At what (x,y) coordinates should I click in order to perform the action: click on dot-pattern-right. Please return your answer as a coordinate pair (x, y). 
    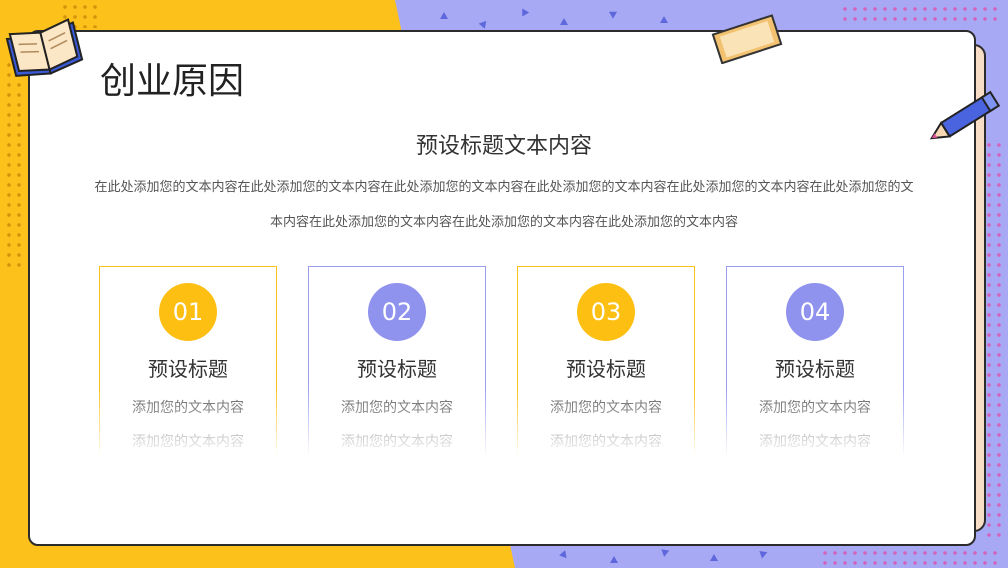
    Looking at the image, I should click on (920, 14).